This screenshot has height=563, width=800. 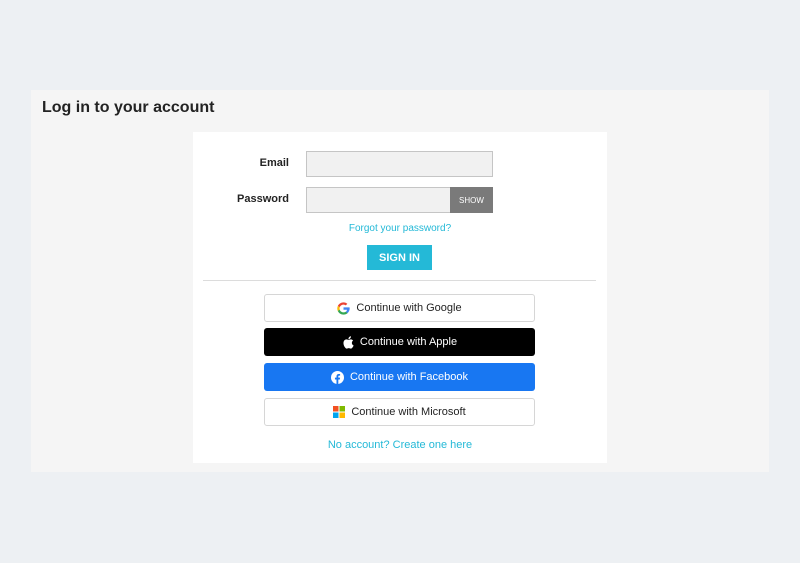 I want to click on microsoft-button-label: Continue with Microsoft, so click(x=408, y=412).